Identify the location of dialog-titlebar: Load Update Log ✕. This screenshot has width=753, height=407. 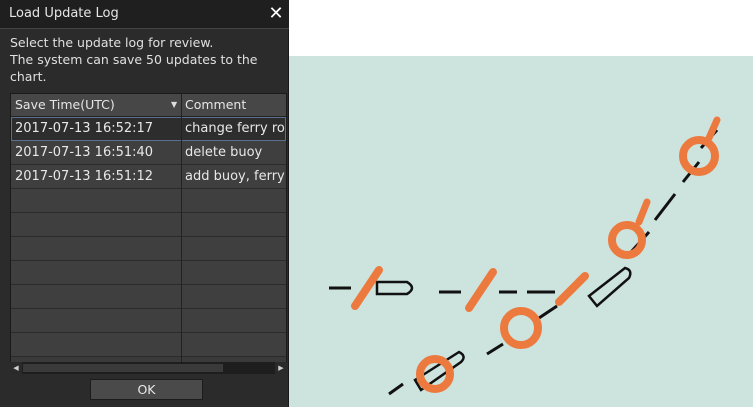
(144, 14).